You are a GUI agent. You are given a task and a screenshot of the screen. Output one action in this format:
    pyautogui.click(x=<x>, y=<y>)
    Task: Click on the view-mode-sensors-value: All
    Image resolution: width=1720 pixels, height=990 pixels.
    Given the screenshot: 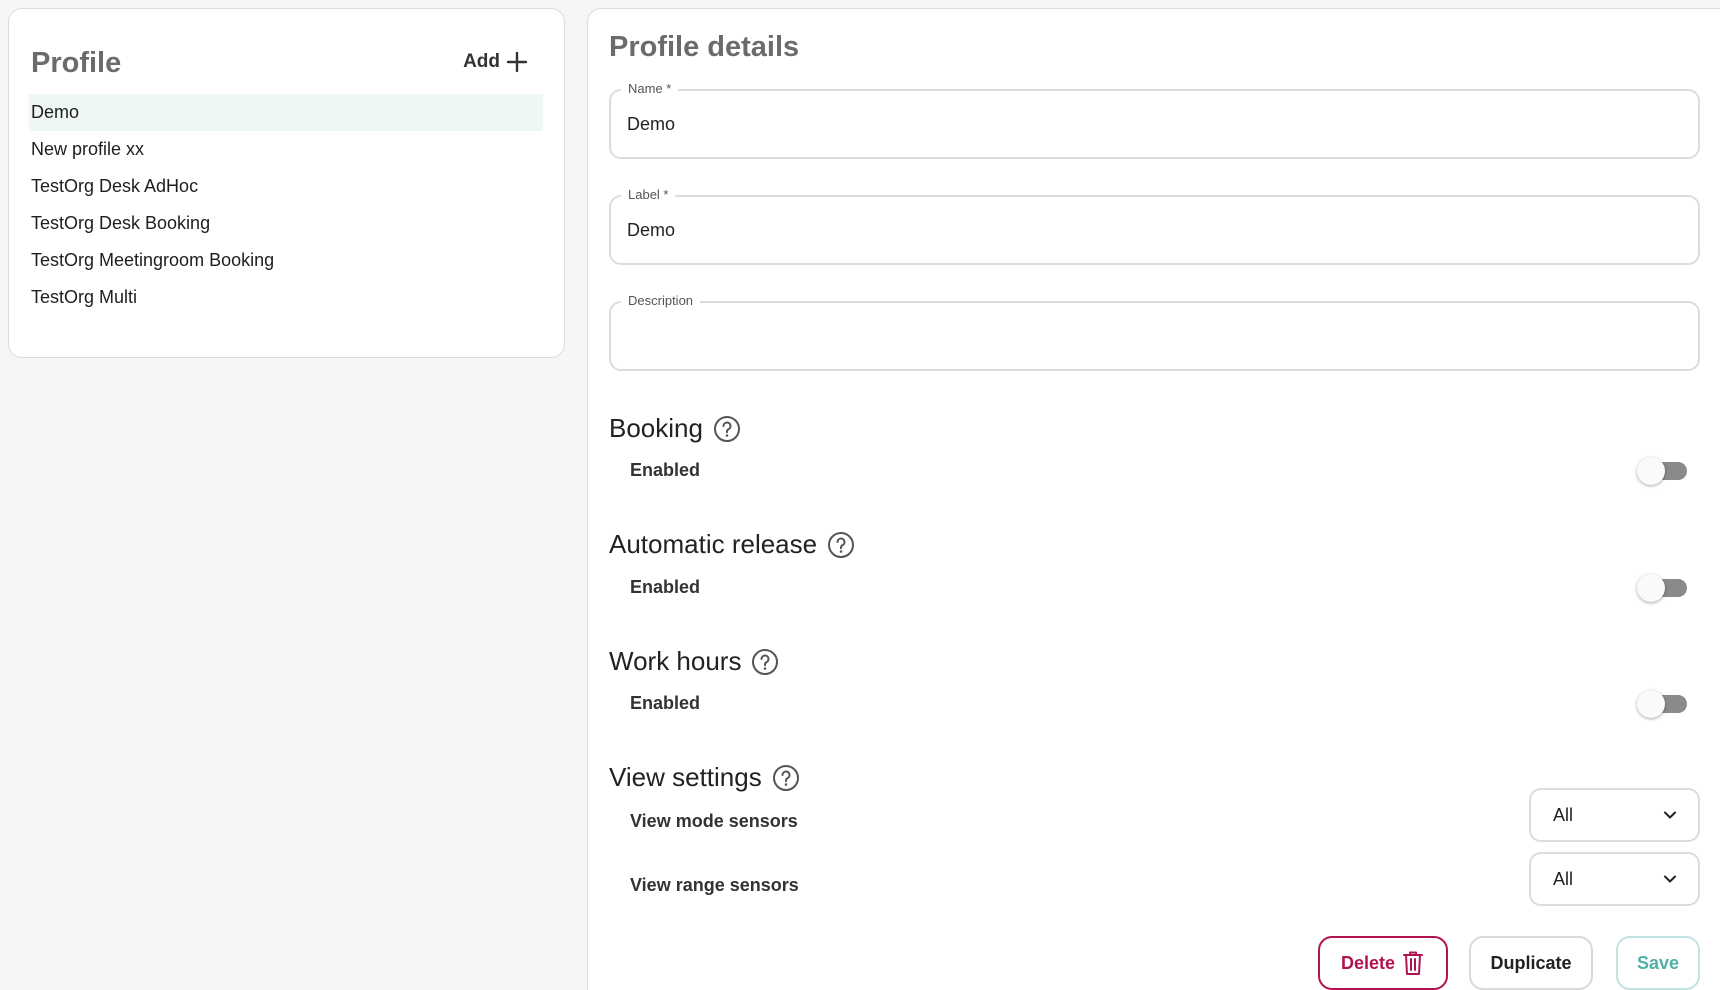 What is the action you would take?
    pyautogui.click(x=1563, y=815)
    